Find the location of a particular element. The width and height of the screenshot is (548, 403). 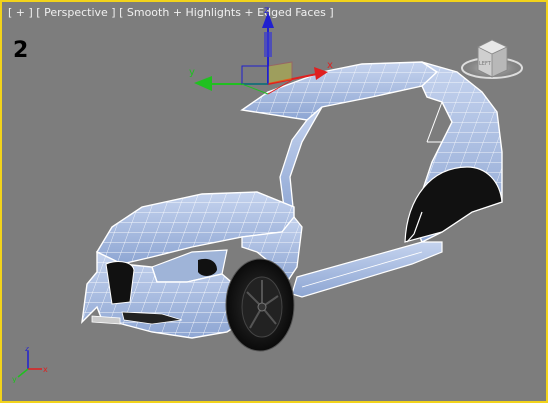

front-wheel is located at coordinates (260, 305).